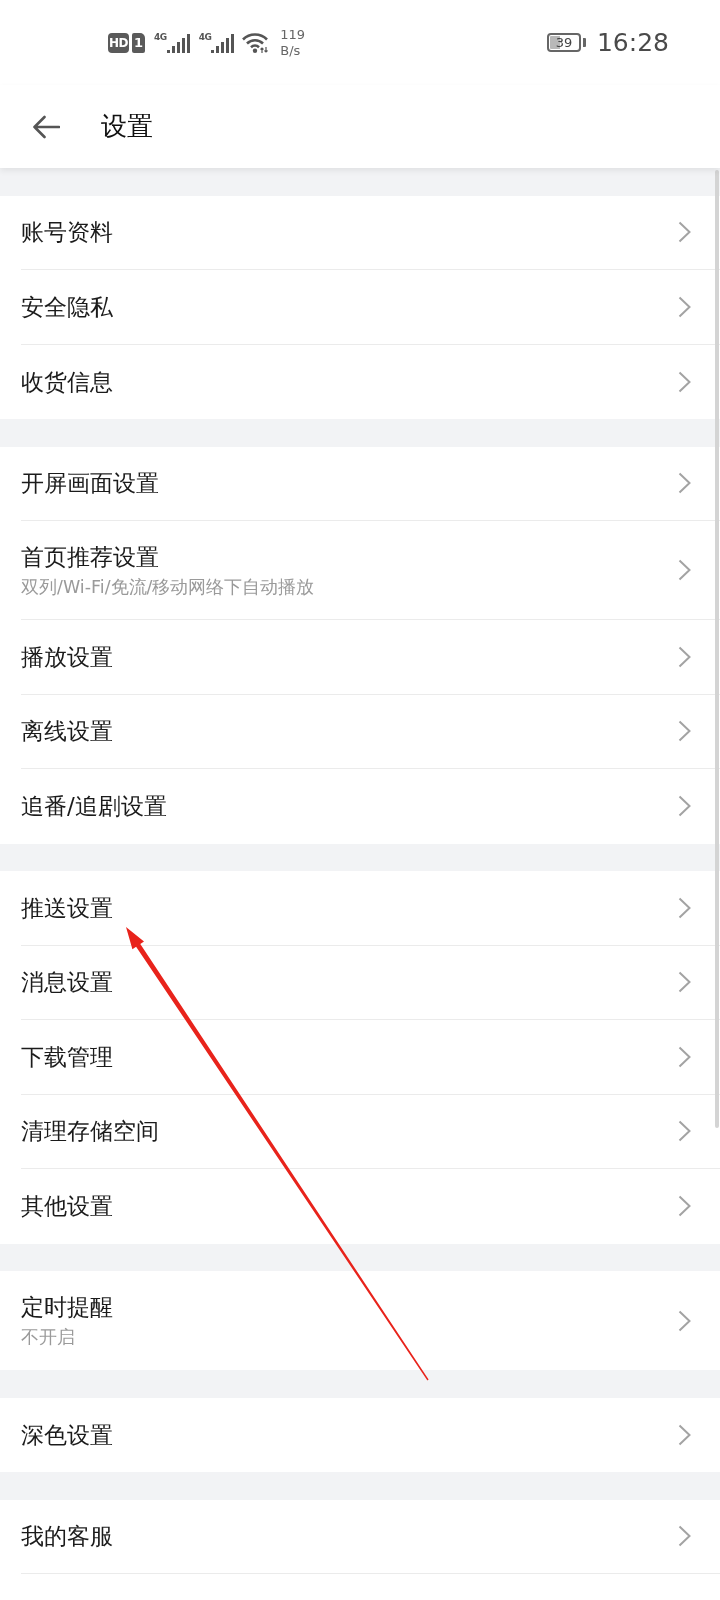  What do you see at coordinates (67, 1207) in the screenshot?
I see `row-title: 其他设置` at bounding box center [67, 1207].